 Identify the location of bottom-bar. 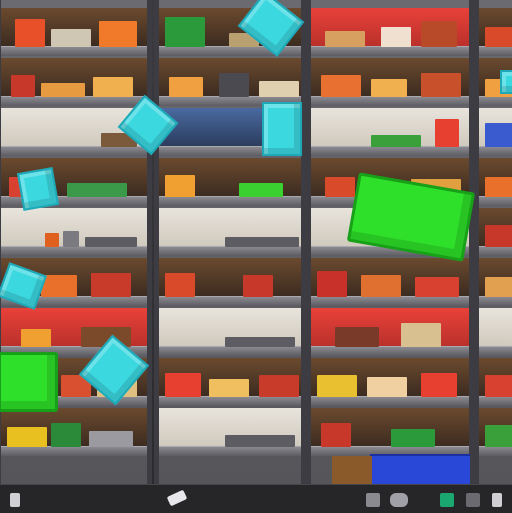
(256, 498).